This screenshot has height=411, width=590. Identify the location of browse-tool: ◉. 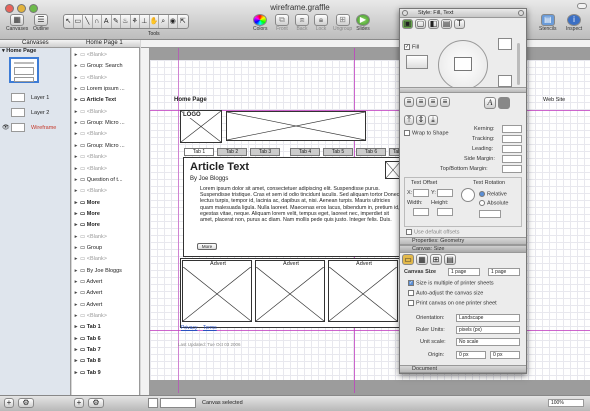
(173, 21).